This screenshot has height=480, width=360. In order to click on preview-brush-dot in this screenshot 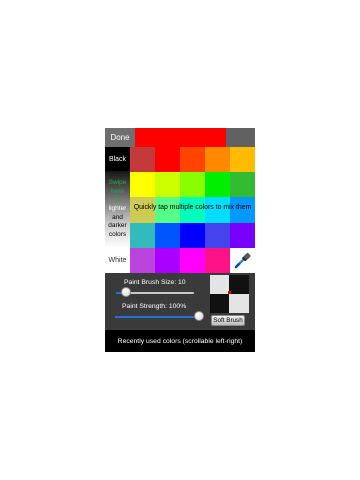, I will do `click(229, 292)`.